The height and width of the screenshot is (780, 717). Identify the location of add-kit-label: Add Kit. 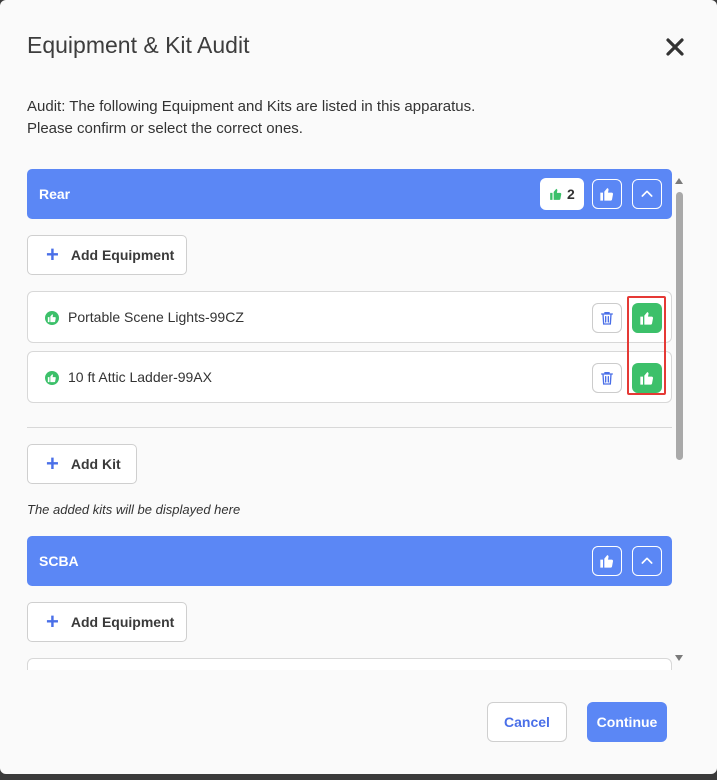
(95, 464).